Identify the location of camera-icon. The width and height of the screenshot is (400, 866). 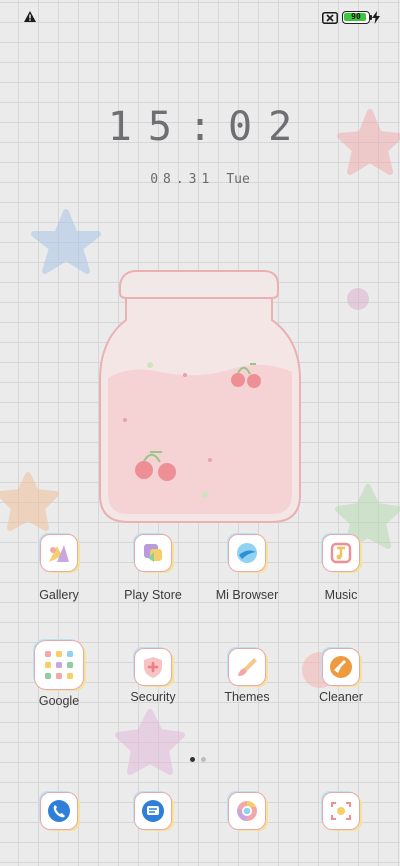
(341, 811).